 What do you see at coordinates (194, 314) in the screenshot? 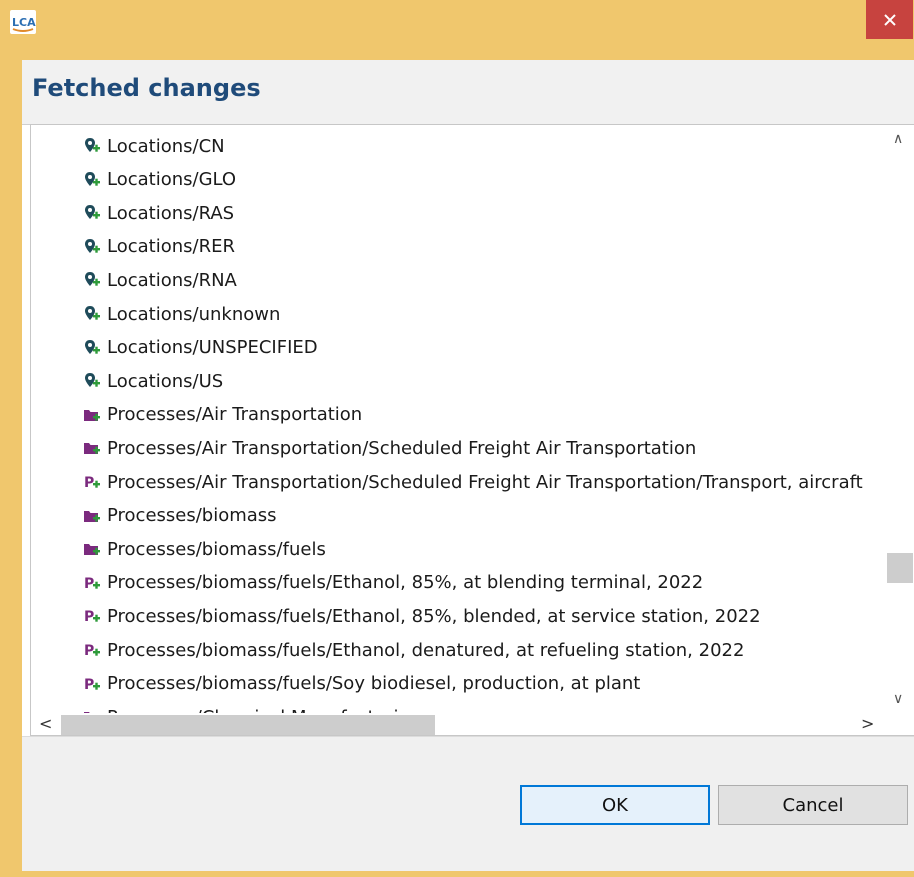
I see `list-item-label: Locations/unknown` at bounding box center [194, 314].